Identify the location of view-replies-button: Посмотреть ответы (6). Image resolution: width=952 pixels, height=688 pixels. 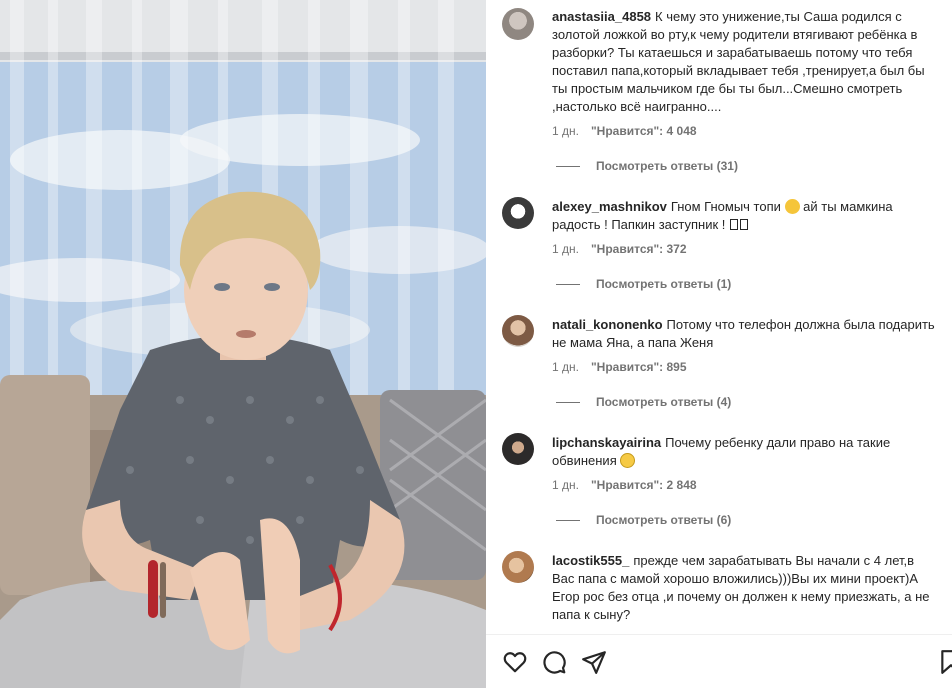
(643, 520).